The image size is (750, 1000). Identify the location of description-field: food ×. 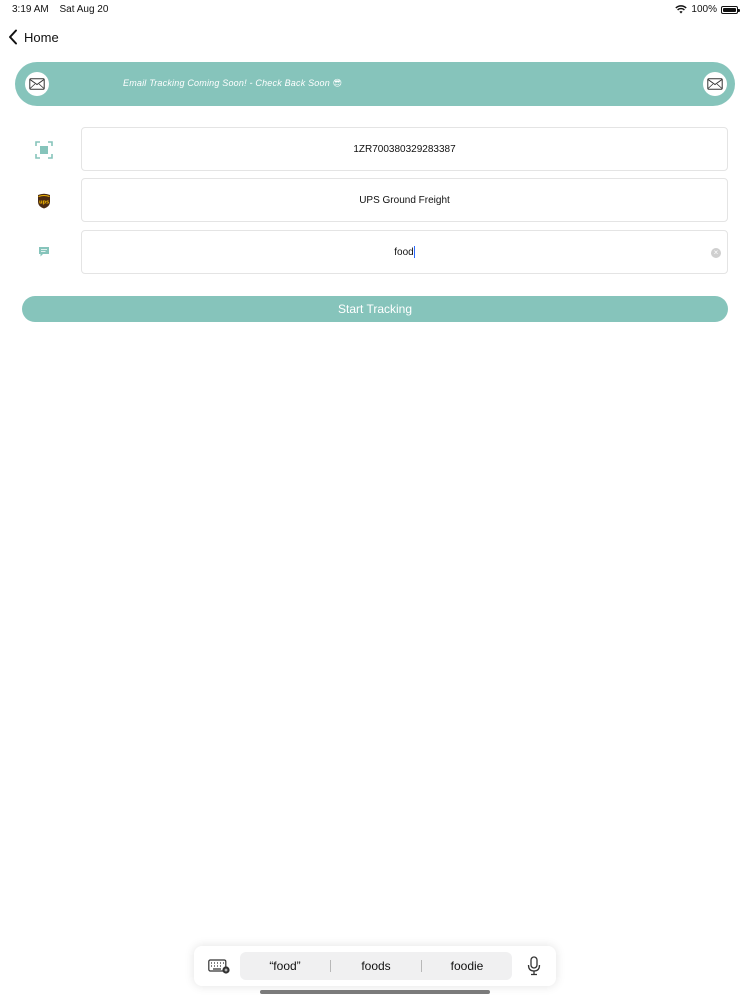
(404, 252).